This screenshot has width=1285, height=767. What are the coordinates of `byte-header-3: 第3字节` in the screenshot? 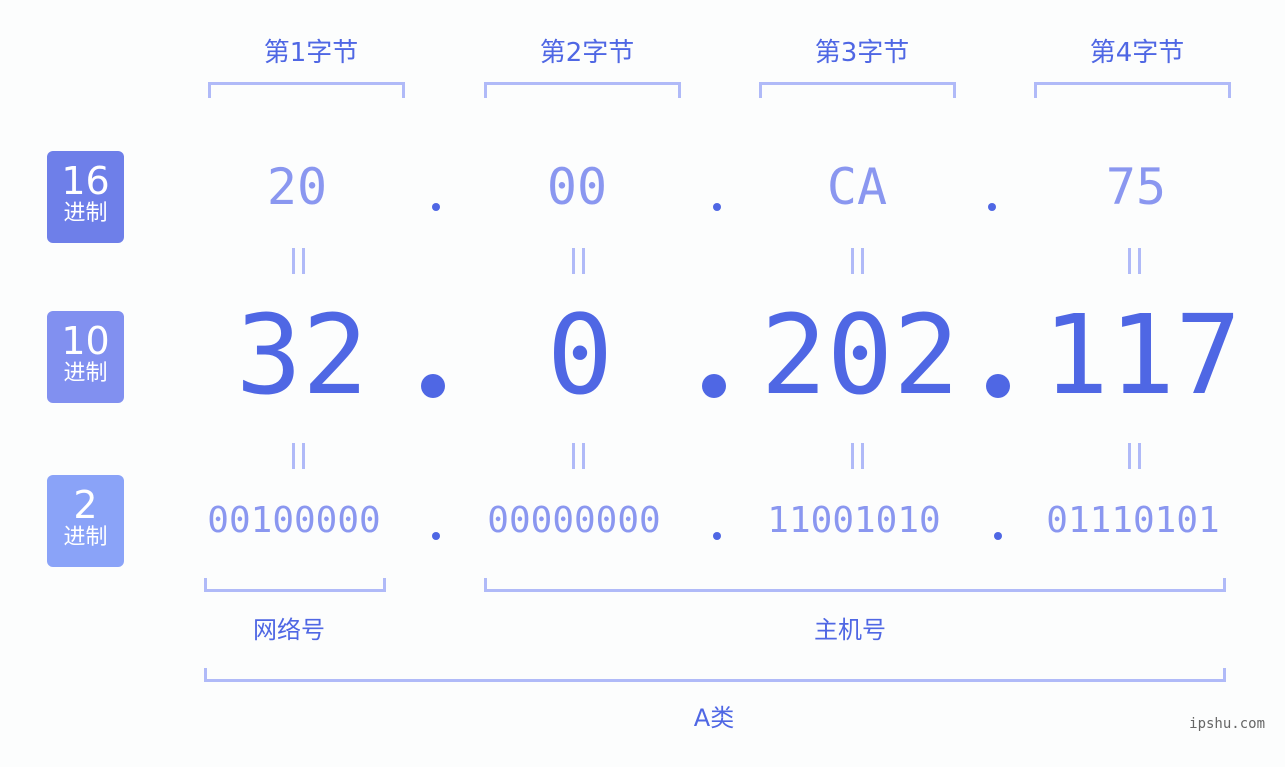 It's located at (862, 53).